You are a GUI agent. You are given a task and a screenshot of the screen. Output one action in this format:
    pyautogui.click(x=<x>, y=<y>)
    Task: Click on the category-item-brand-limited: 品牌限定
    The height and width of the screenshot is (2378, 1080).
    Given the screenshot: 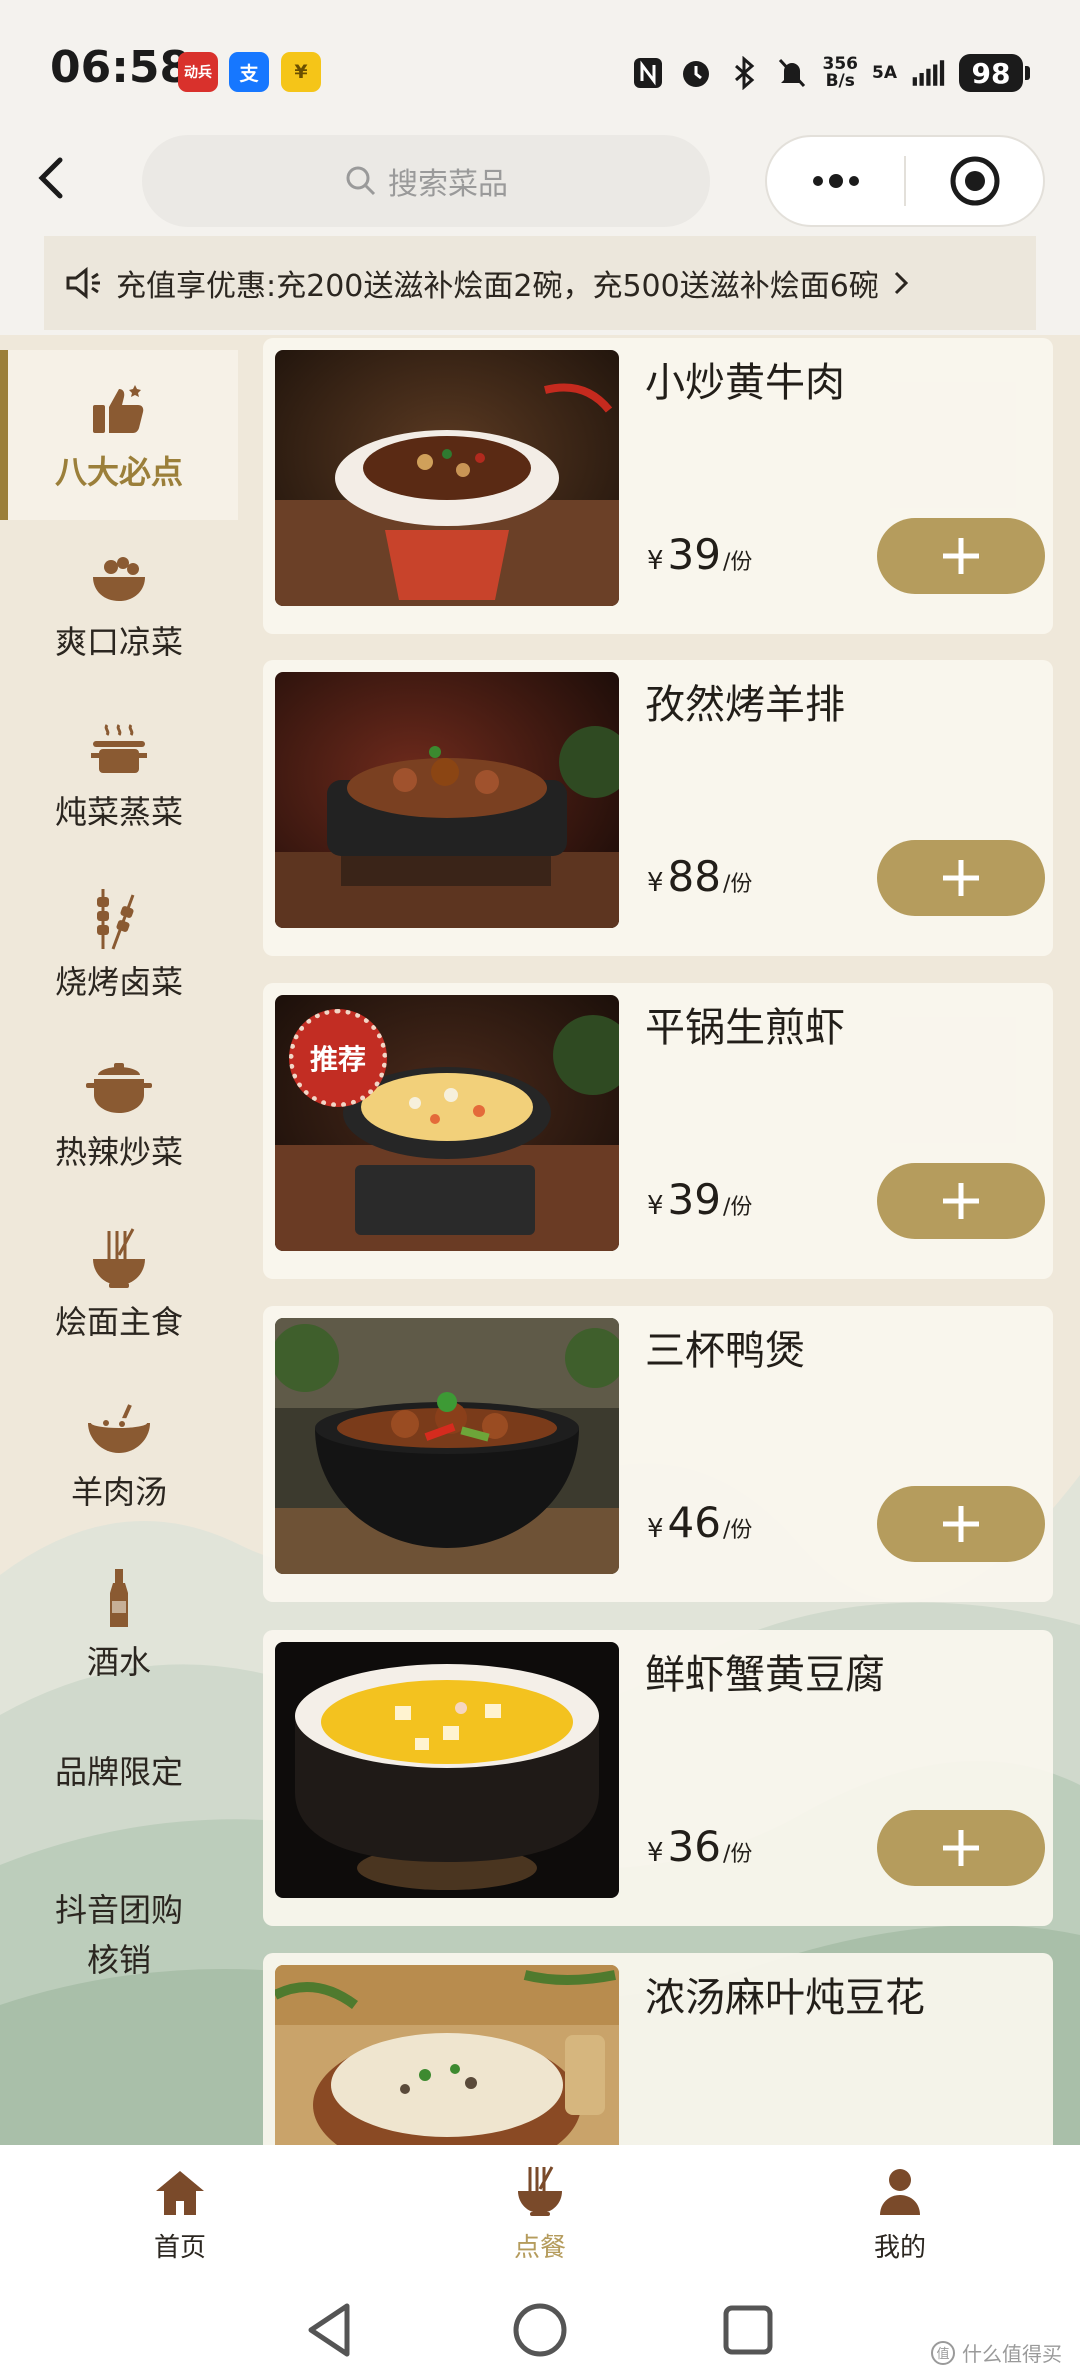 What is the action you would take?
    pyautogui.click(x=119, y=1770)
    